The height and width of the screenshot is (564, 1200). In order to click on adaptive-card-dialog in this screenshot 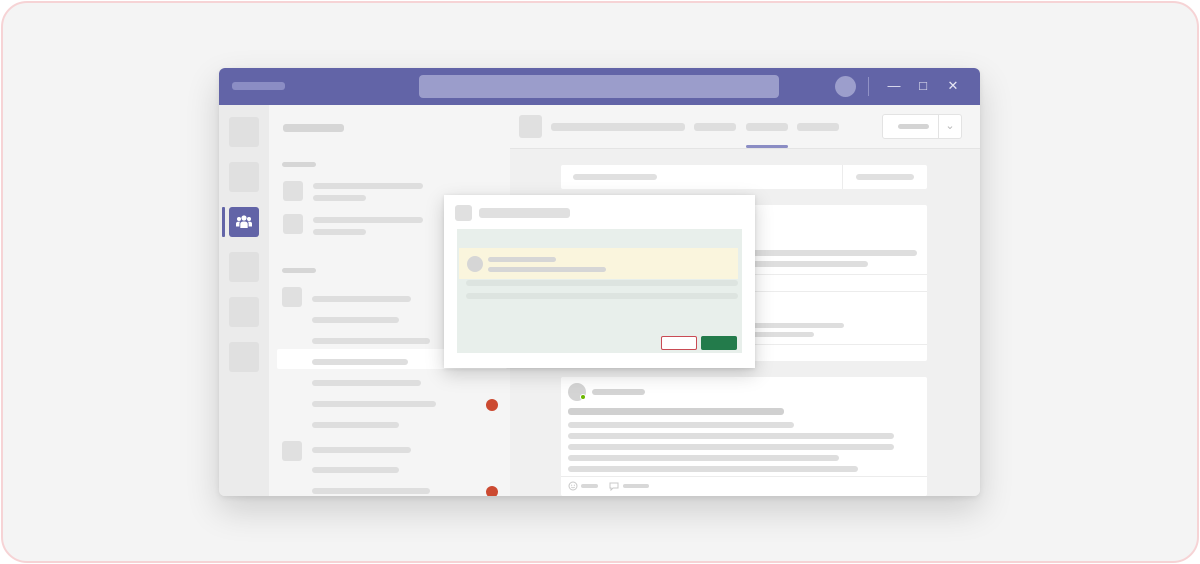, I will do `click(599, 281)`.